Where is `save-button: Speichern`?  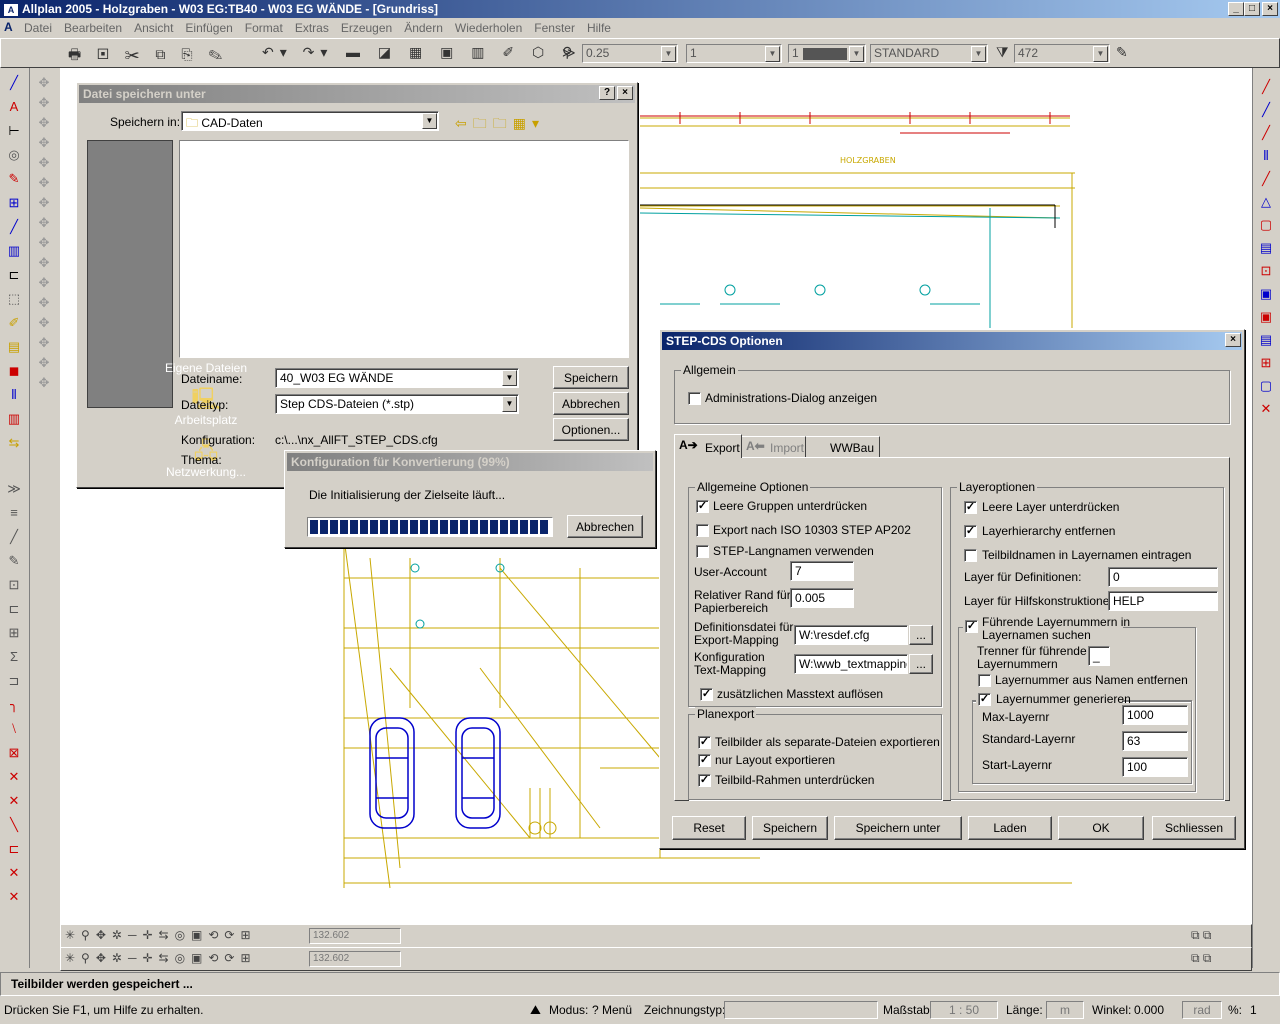
save-button: Speichern is located at coordinates (591, 377).